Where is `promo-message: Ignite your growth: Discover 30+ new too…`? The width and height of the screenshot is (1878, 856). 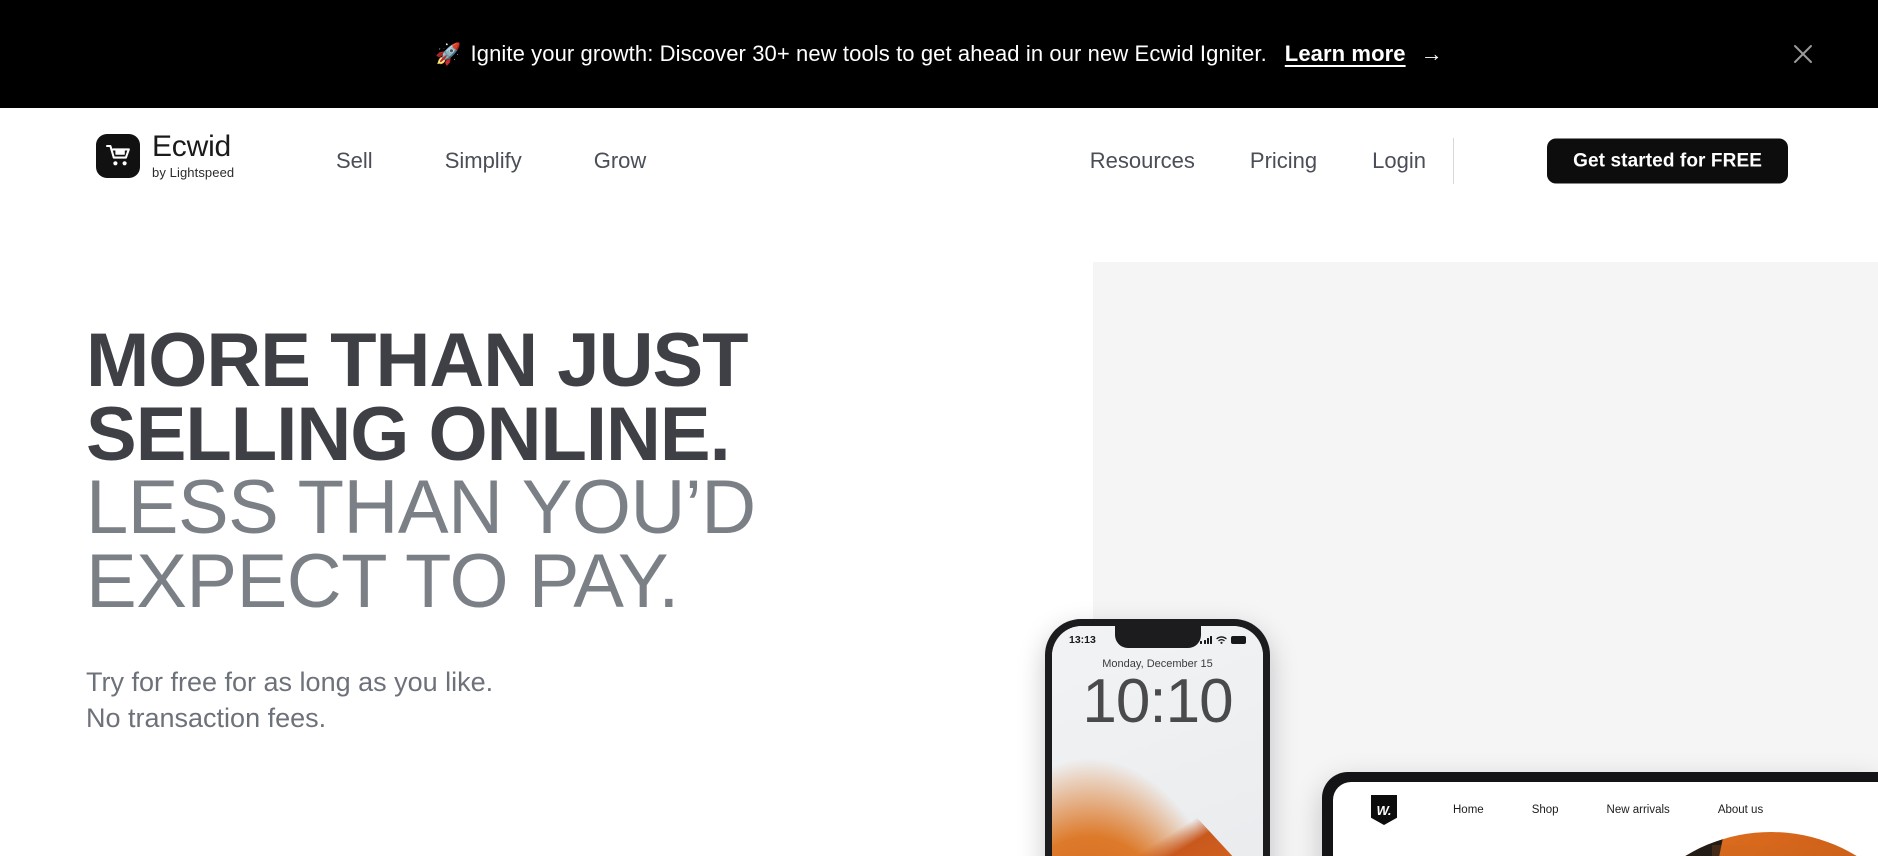
promo-message: Ignite your growth: Discover 30+ new too… is located at coordinates (868, 53).